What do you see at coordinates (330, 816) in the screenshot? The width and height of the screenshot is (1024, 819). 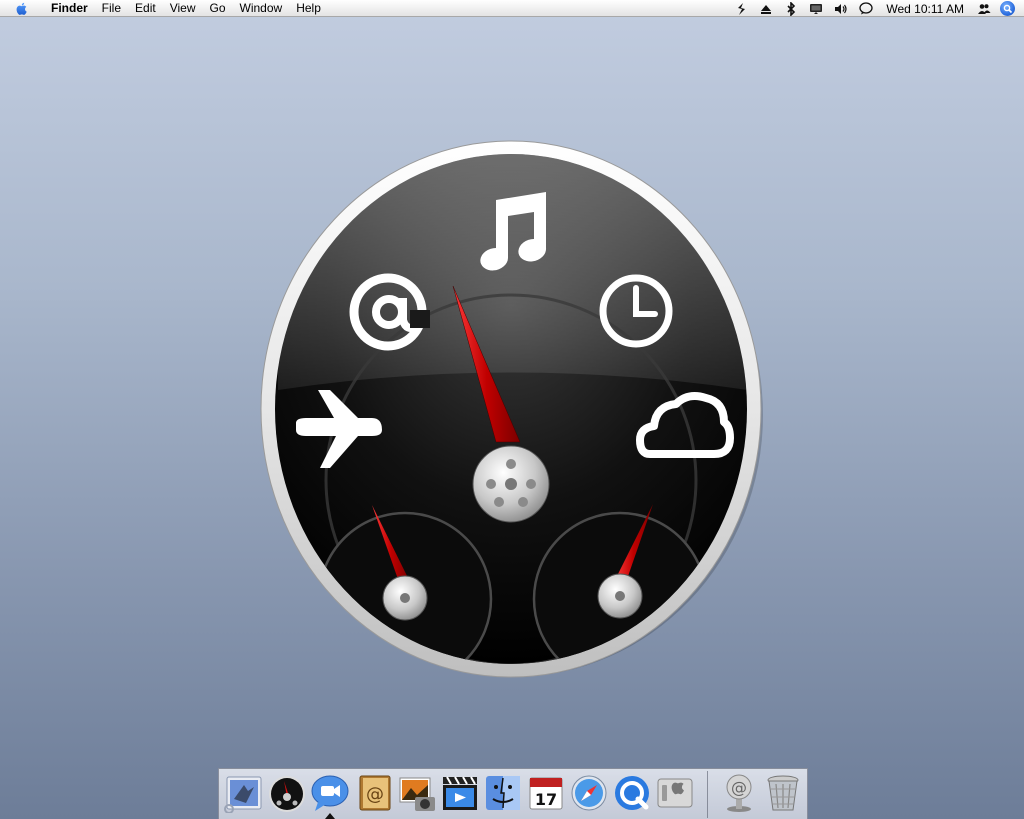 I see `running-indicator` at bounding box center [330, 816].